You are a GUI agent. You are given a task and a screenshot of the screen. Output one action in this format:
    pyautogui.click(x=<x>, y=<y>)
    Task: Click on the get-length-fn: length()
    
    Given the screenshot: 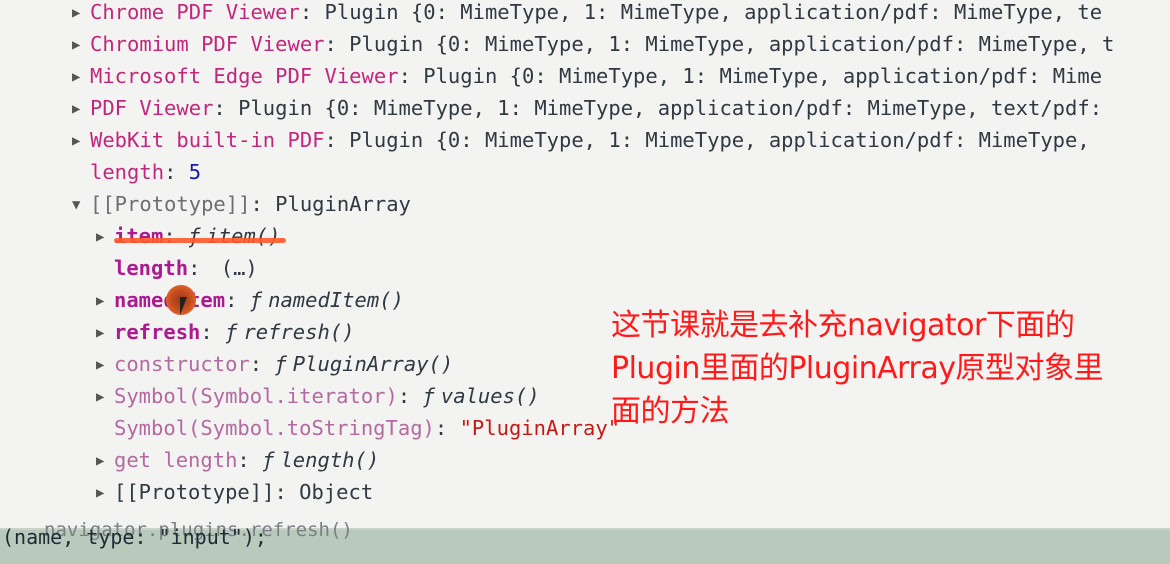 What is the action you would take?
    pyautogui.click(x=330, y=460)
    